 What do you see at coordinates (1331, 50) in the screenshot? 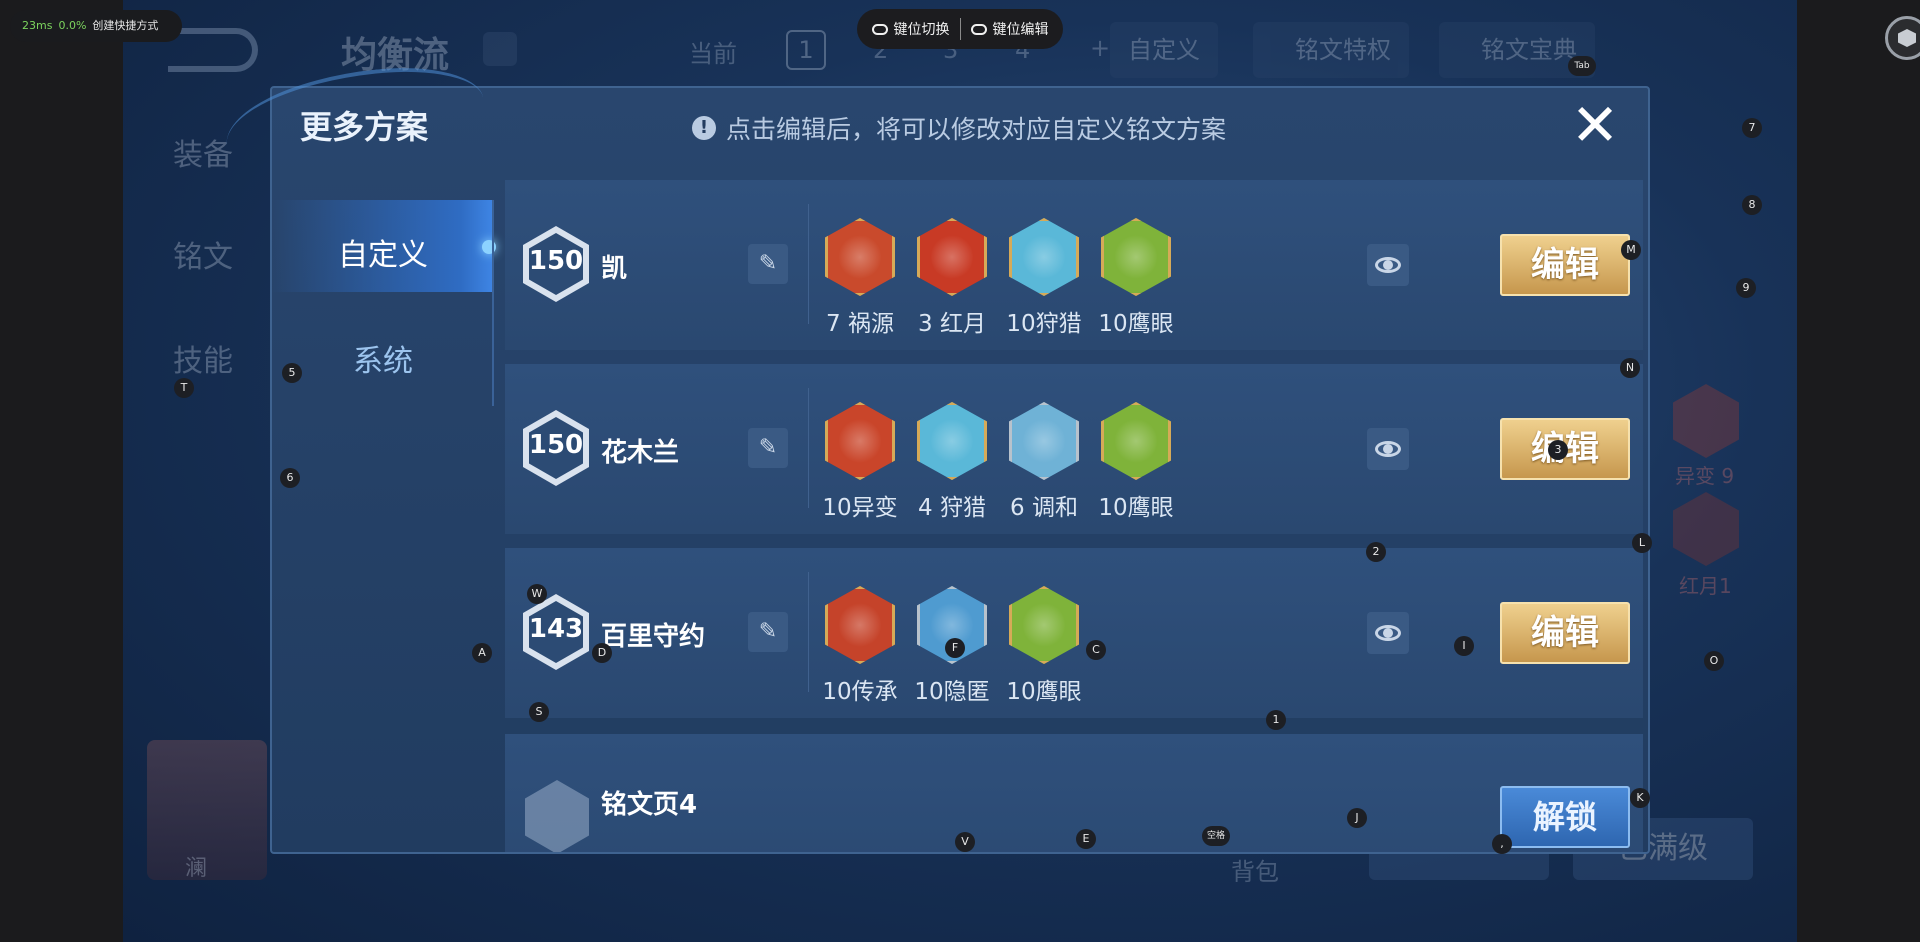
I see `privilege-button: 铭文特权` at bounding box center [1331, 50].